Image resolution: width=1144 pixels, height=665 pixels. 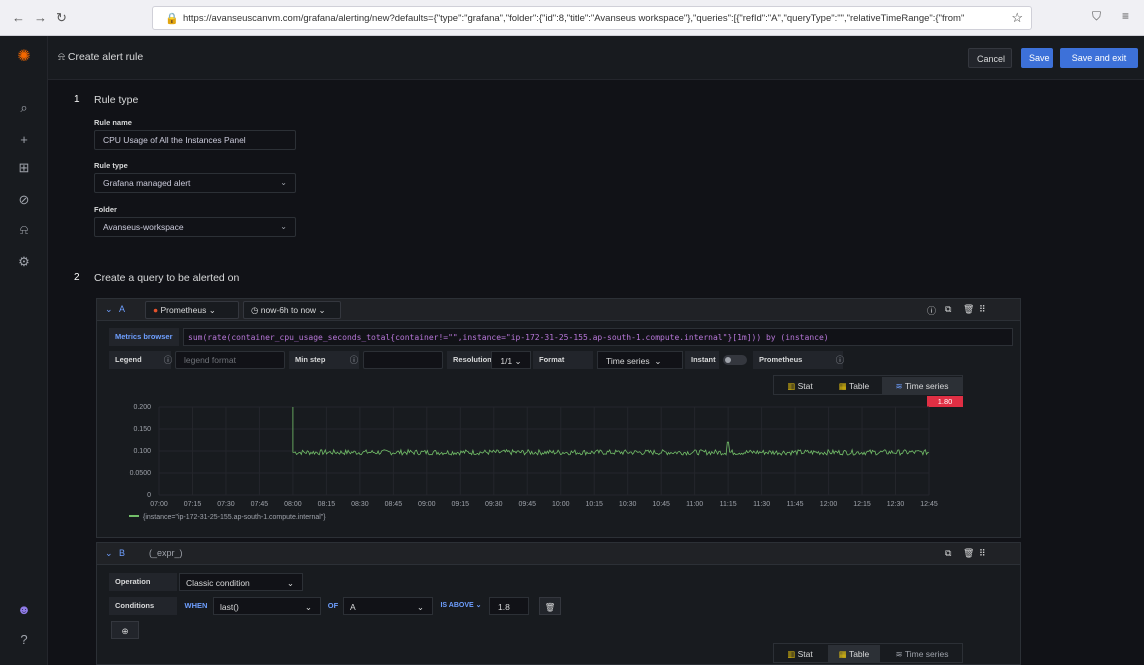 What do you see at coordinates (142, 429) in the screenshot?
I see `y-tick-label: 0.150` at bounding box center [142, 429].